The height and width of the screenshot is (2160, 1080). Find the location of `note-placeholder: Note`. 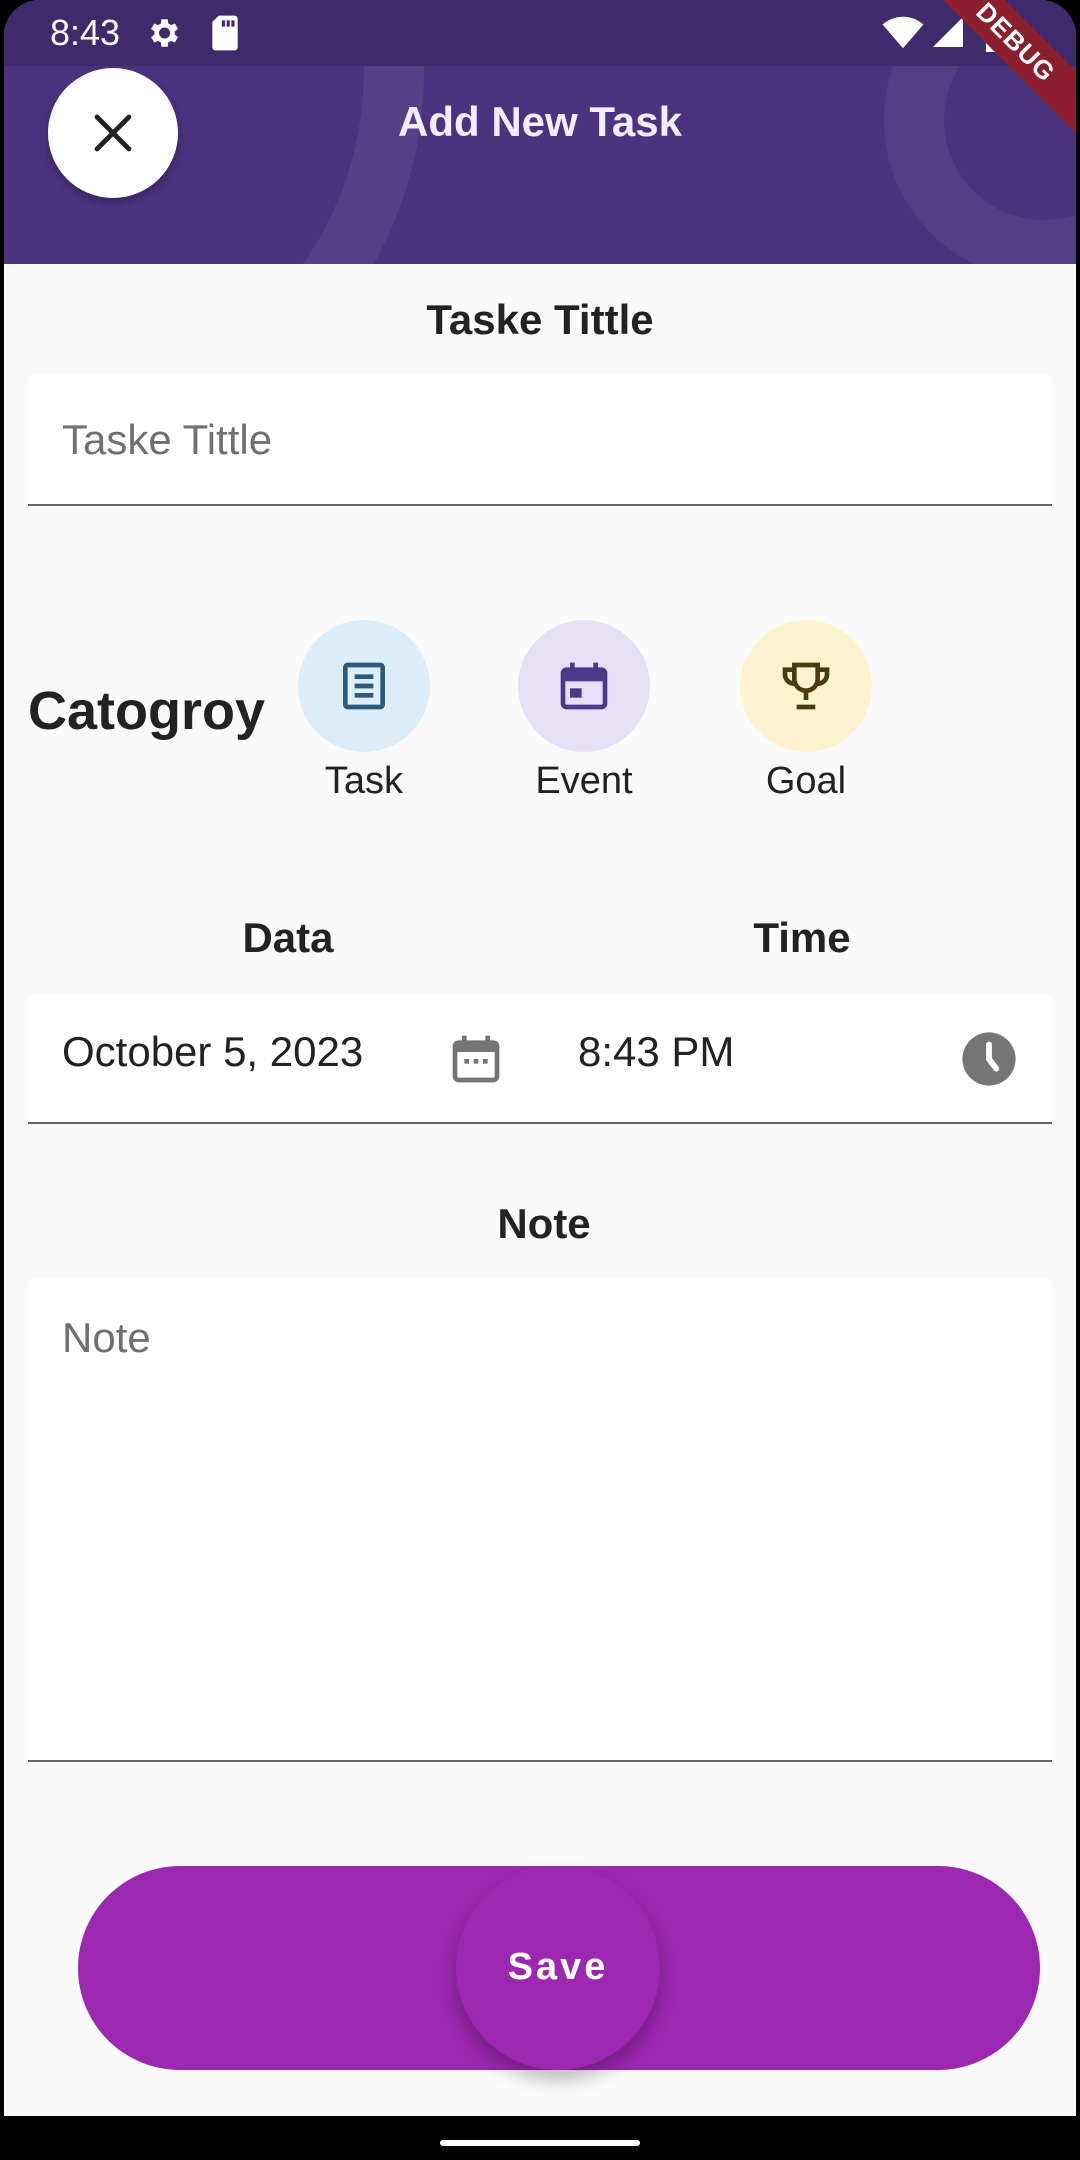

note-placeholder: Note is located at coordinates (106, 1337).